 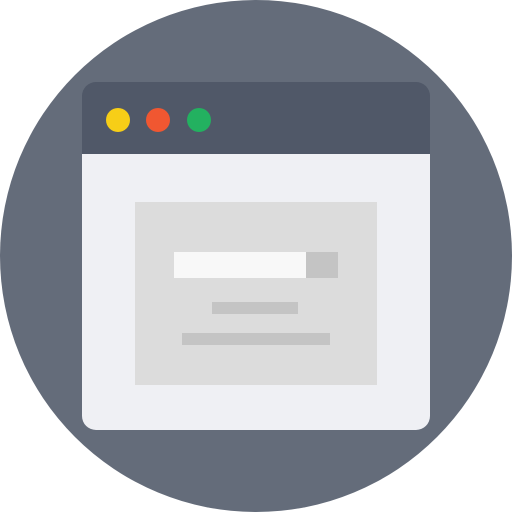 I want to click on input-field-placeholder, so click(x=240, y=265).